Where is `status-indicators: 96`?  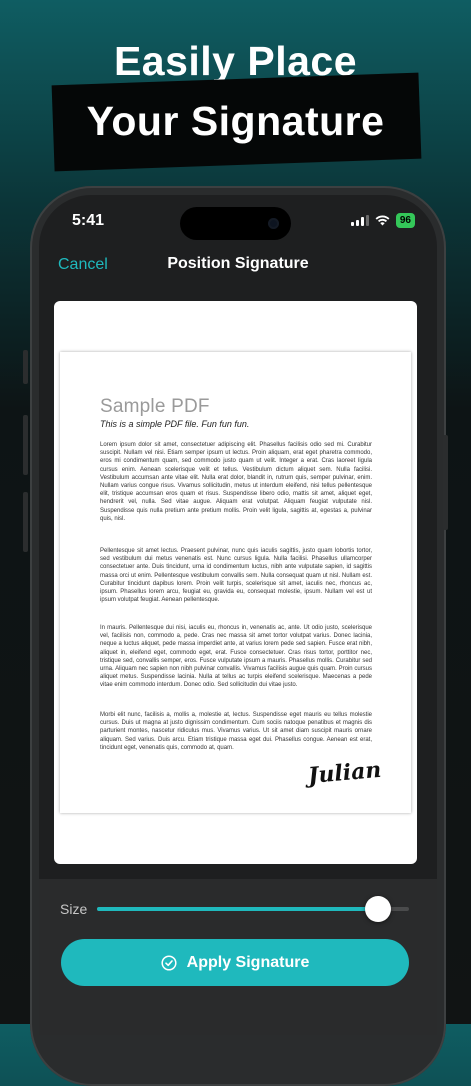 status-indicators: 96 is located at coordinates (382, 220).